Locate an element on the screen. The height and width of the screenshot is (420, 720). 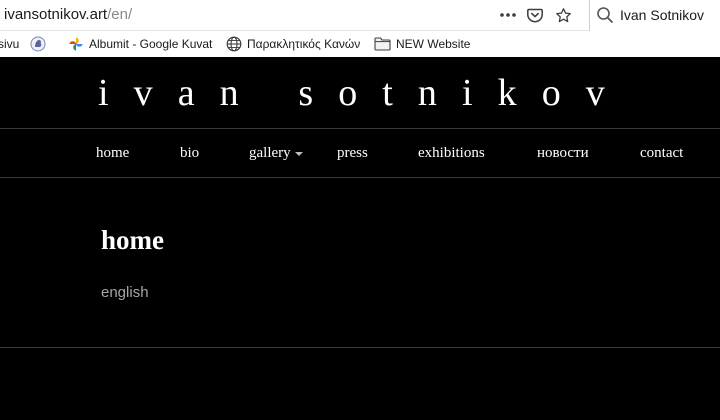
url-bar: ivansotnikov.art/en/ is located at coordinates (68, 14).